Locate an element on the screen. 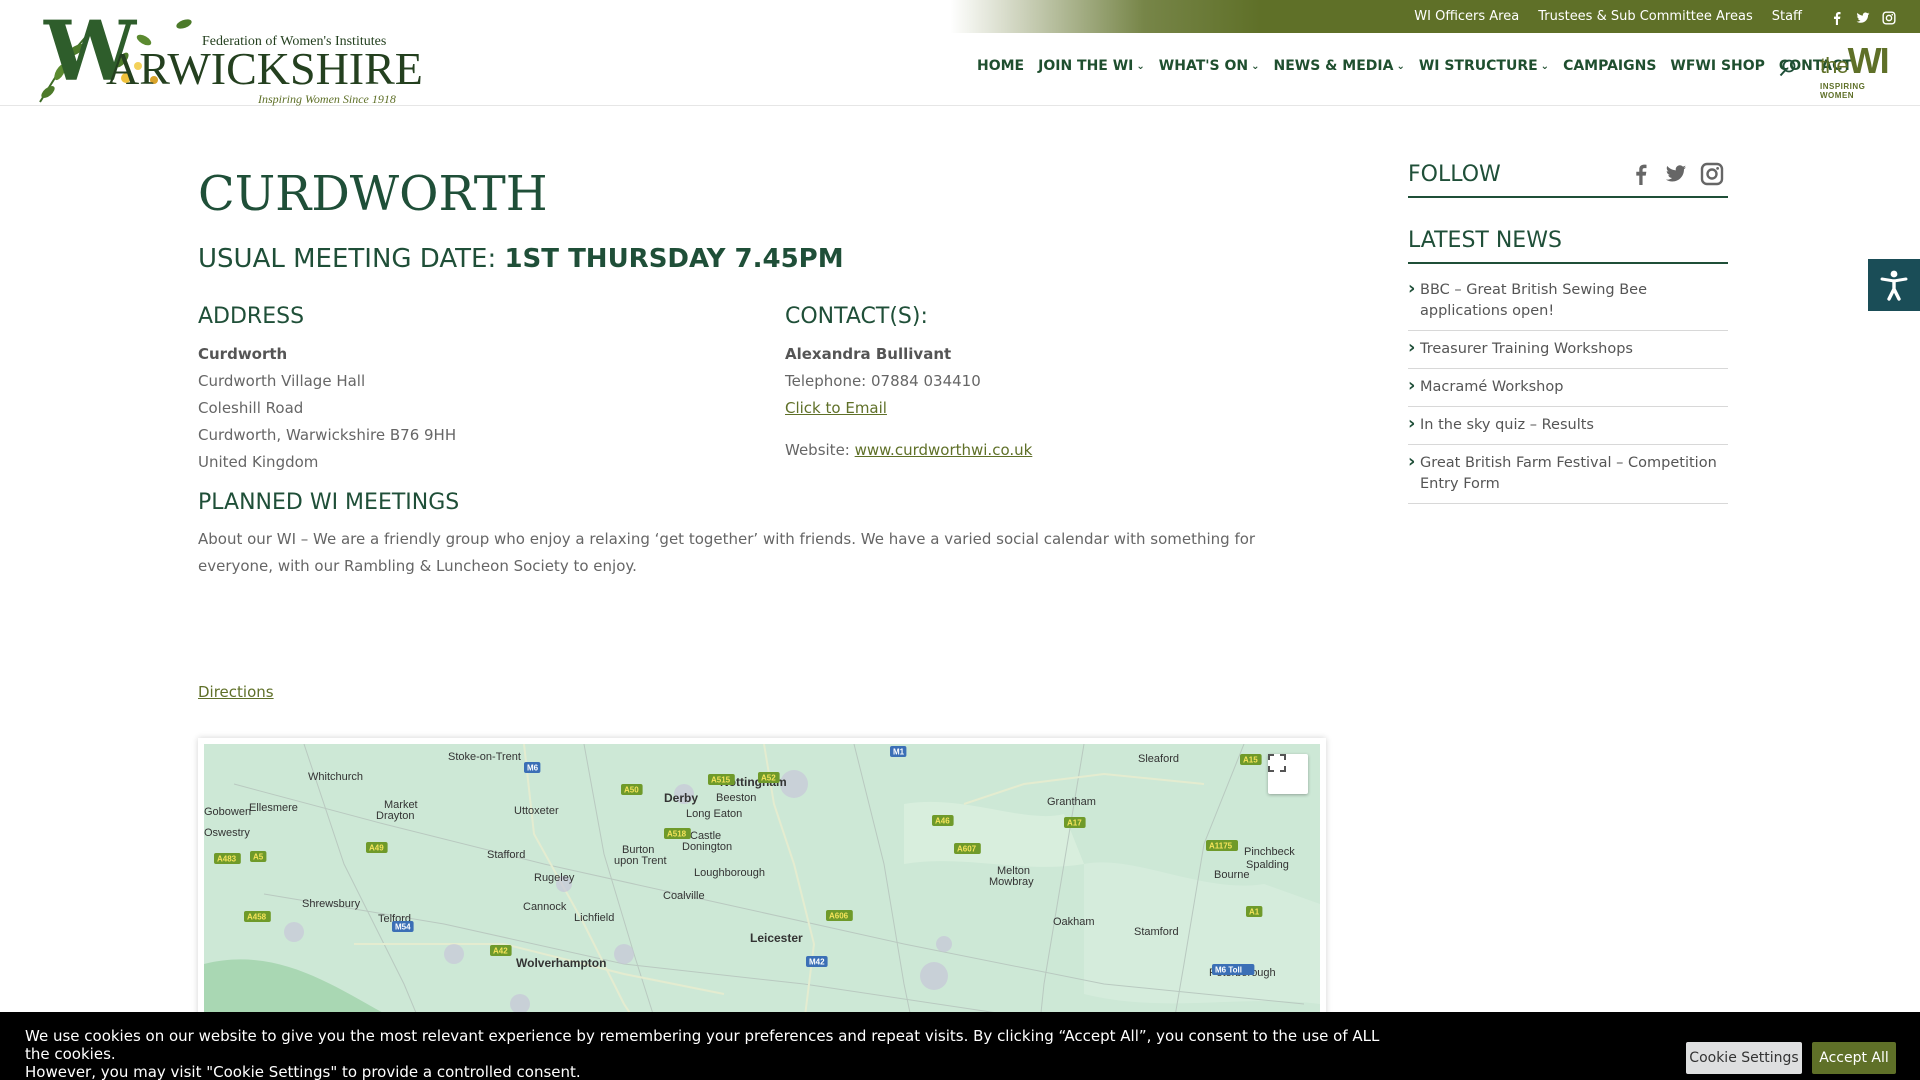 The height and width of the screenshot is (1080, 1920). nav-wfwi-shop: WFWI SHOP is located at coordinates (1717, 66).